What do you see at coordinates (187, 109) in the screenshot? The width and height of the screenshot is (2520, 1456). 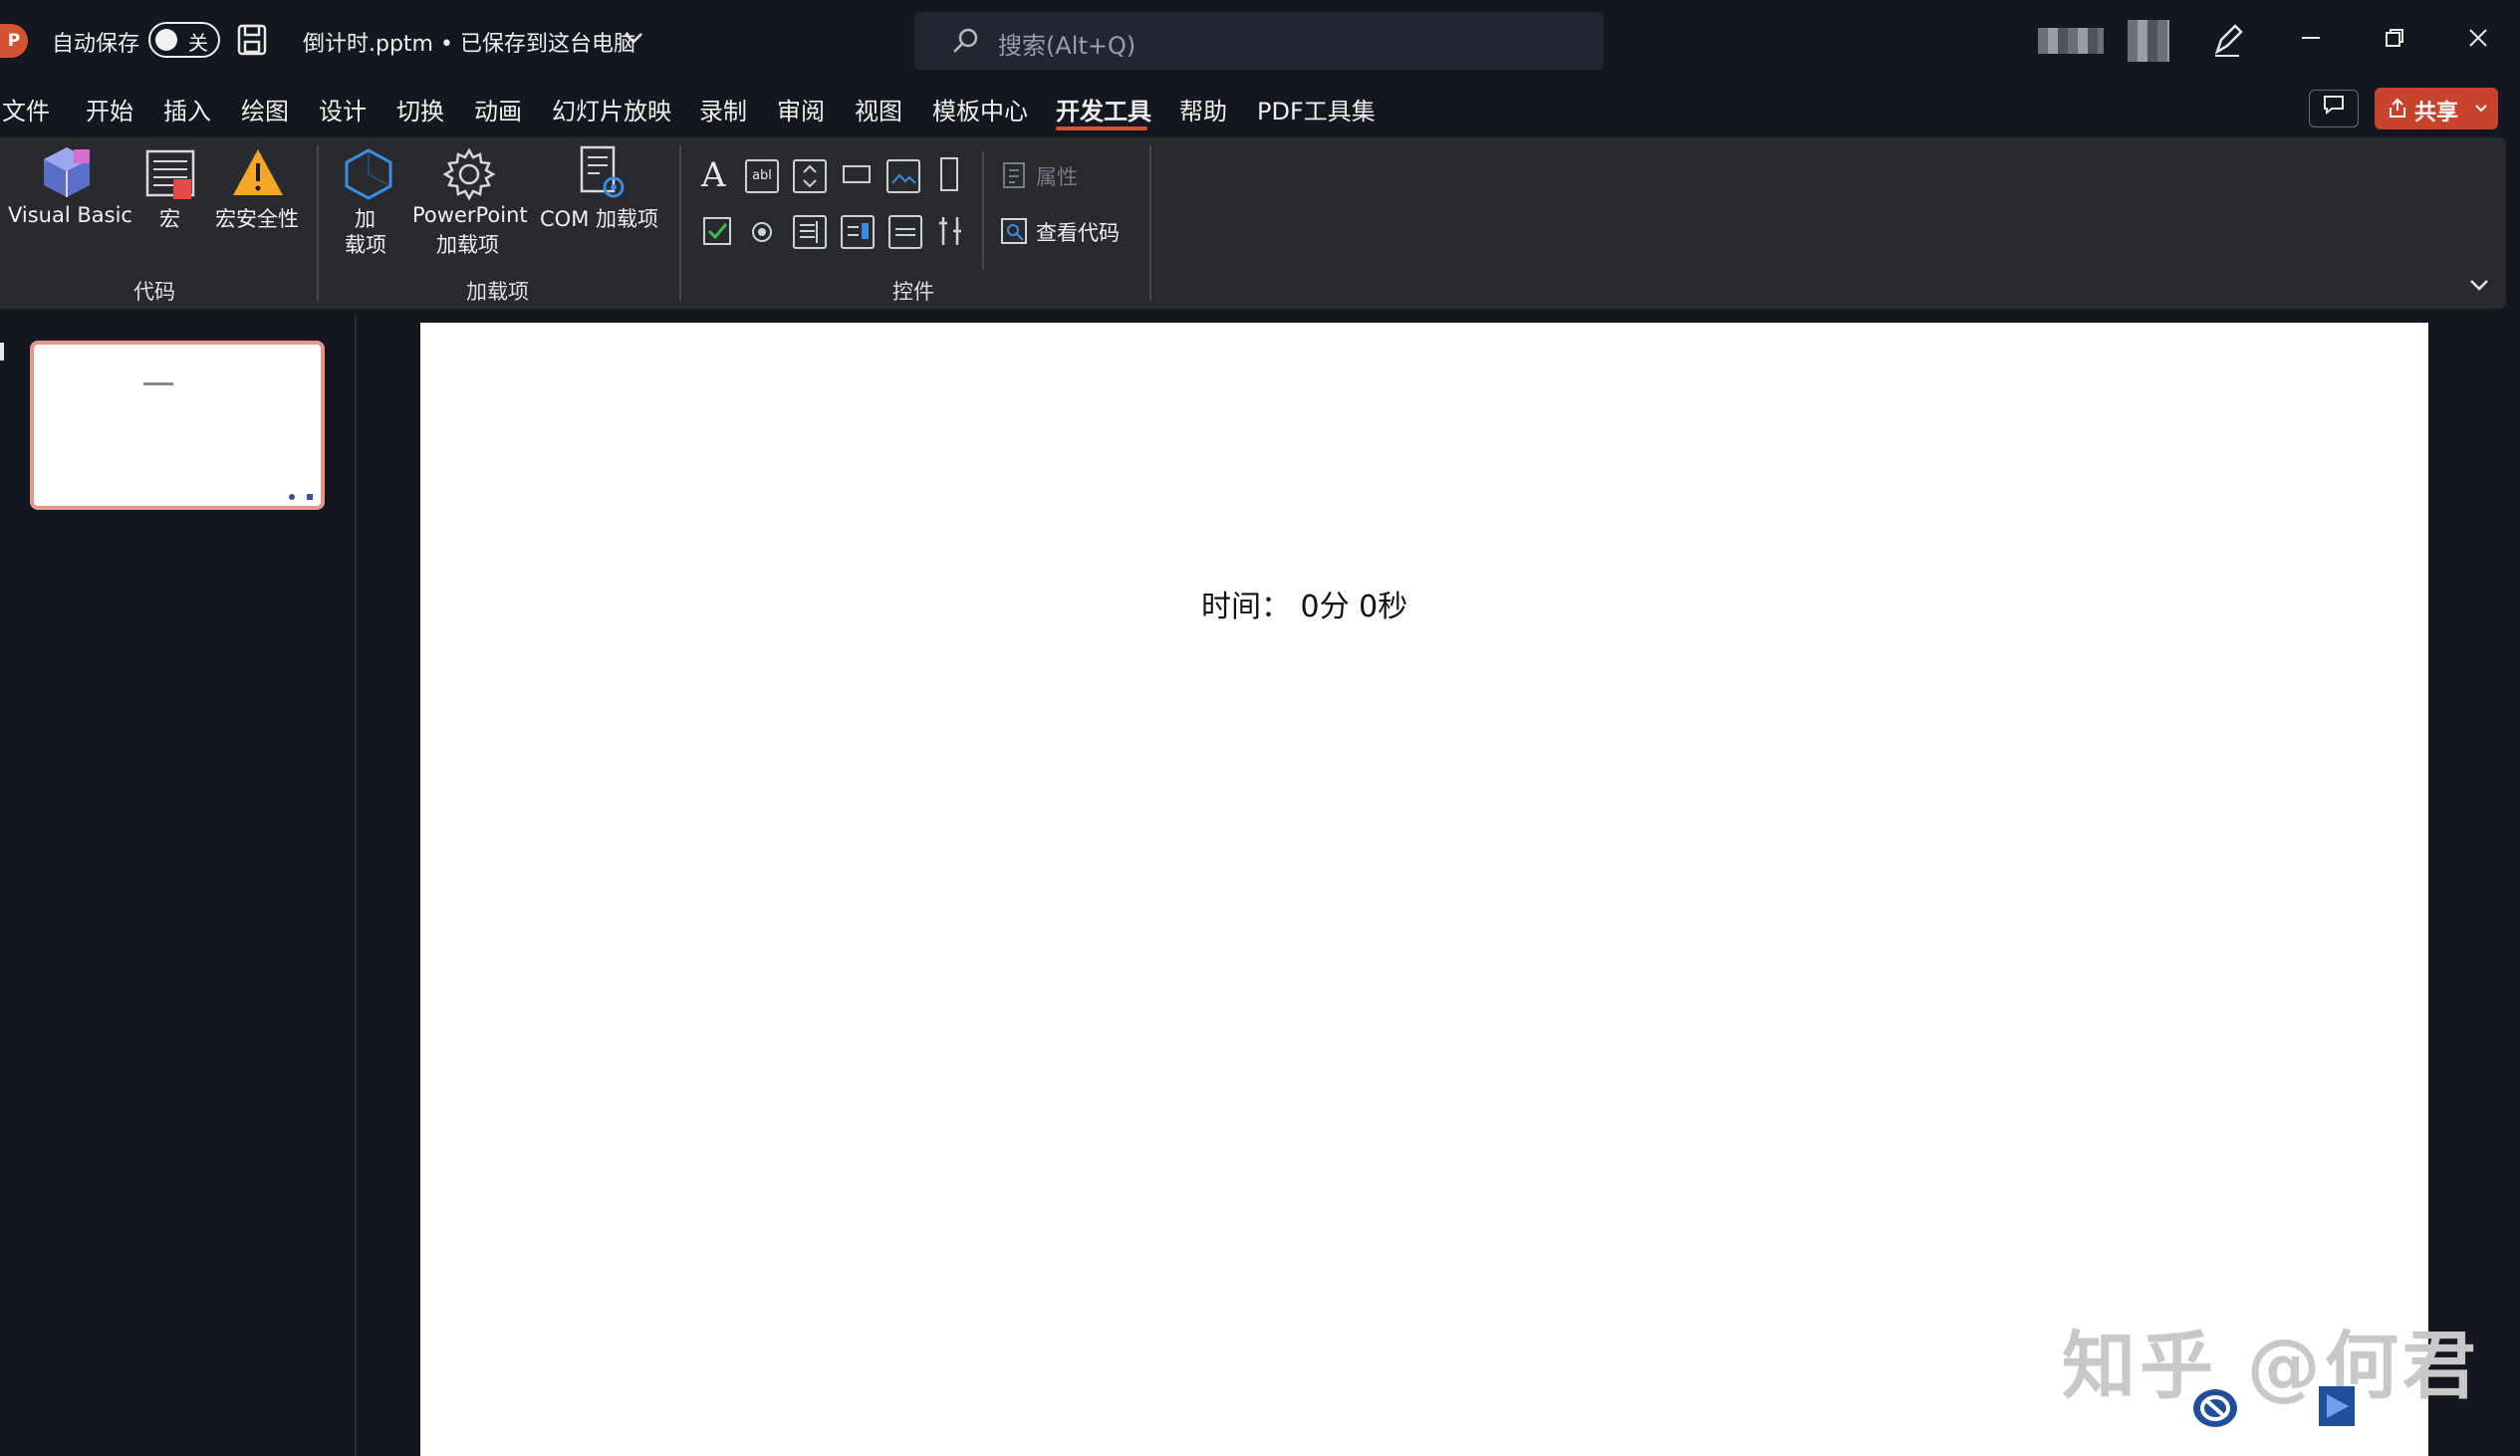 I see `tab-insert: 插入` at bounding box center [187, 109].